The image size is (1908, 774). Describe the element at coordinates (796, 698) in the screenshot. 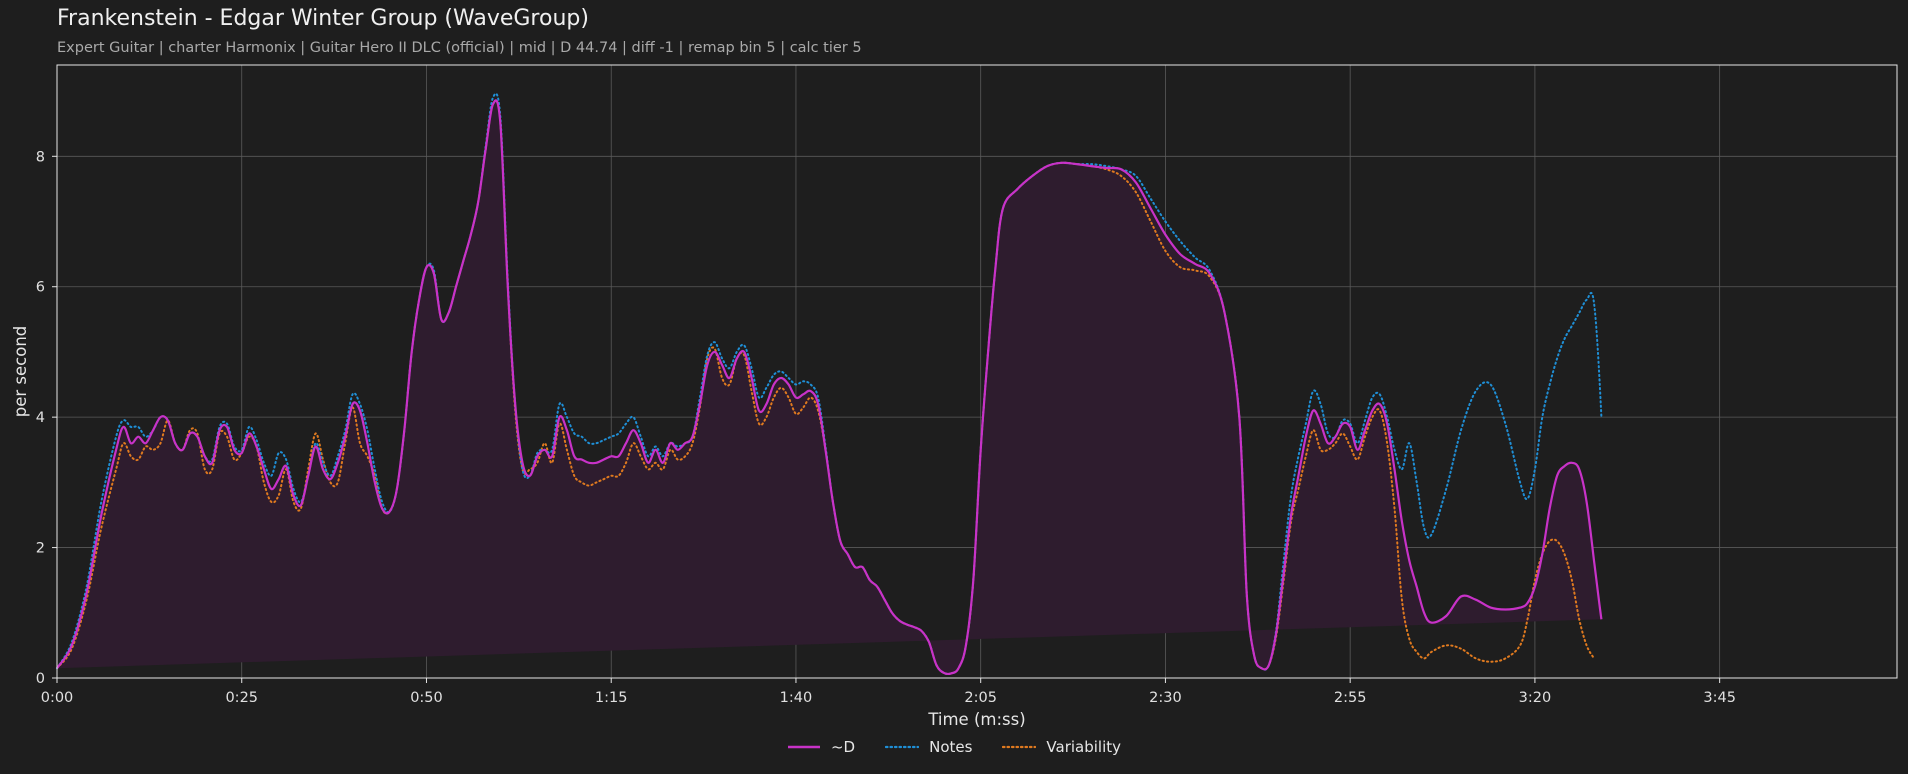

I see `x-tick-label: 1:40` at that location.